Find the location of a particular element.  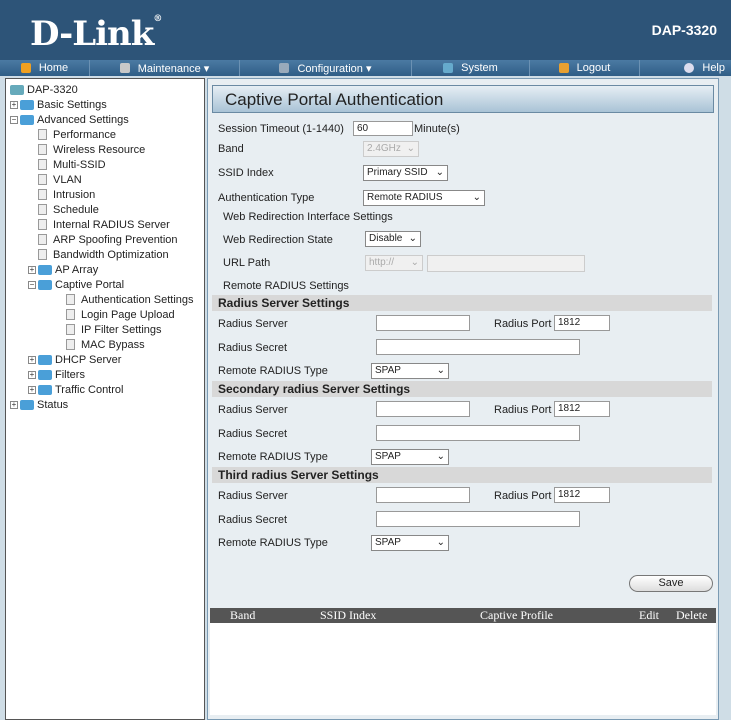

tree-label: ARP Spoofing Prevention is located at coordinates (115, 239).